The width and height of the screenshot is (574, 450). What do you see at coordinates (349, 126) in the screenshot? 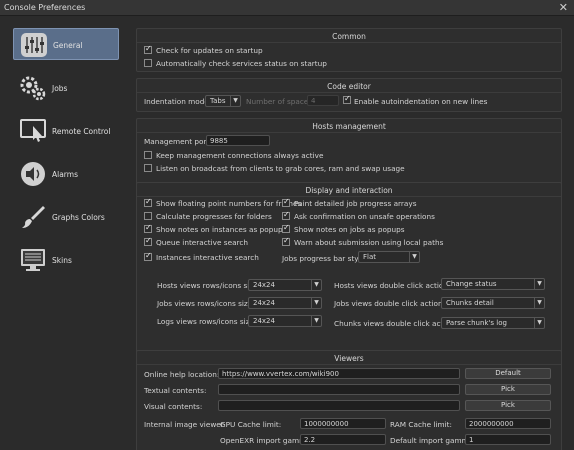
I see `group-title: Hosts management` at bounding box center [349, 126].